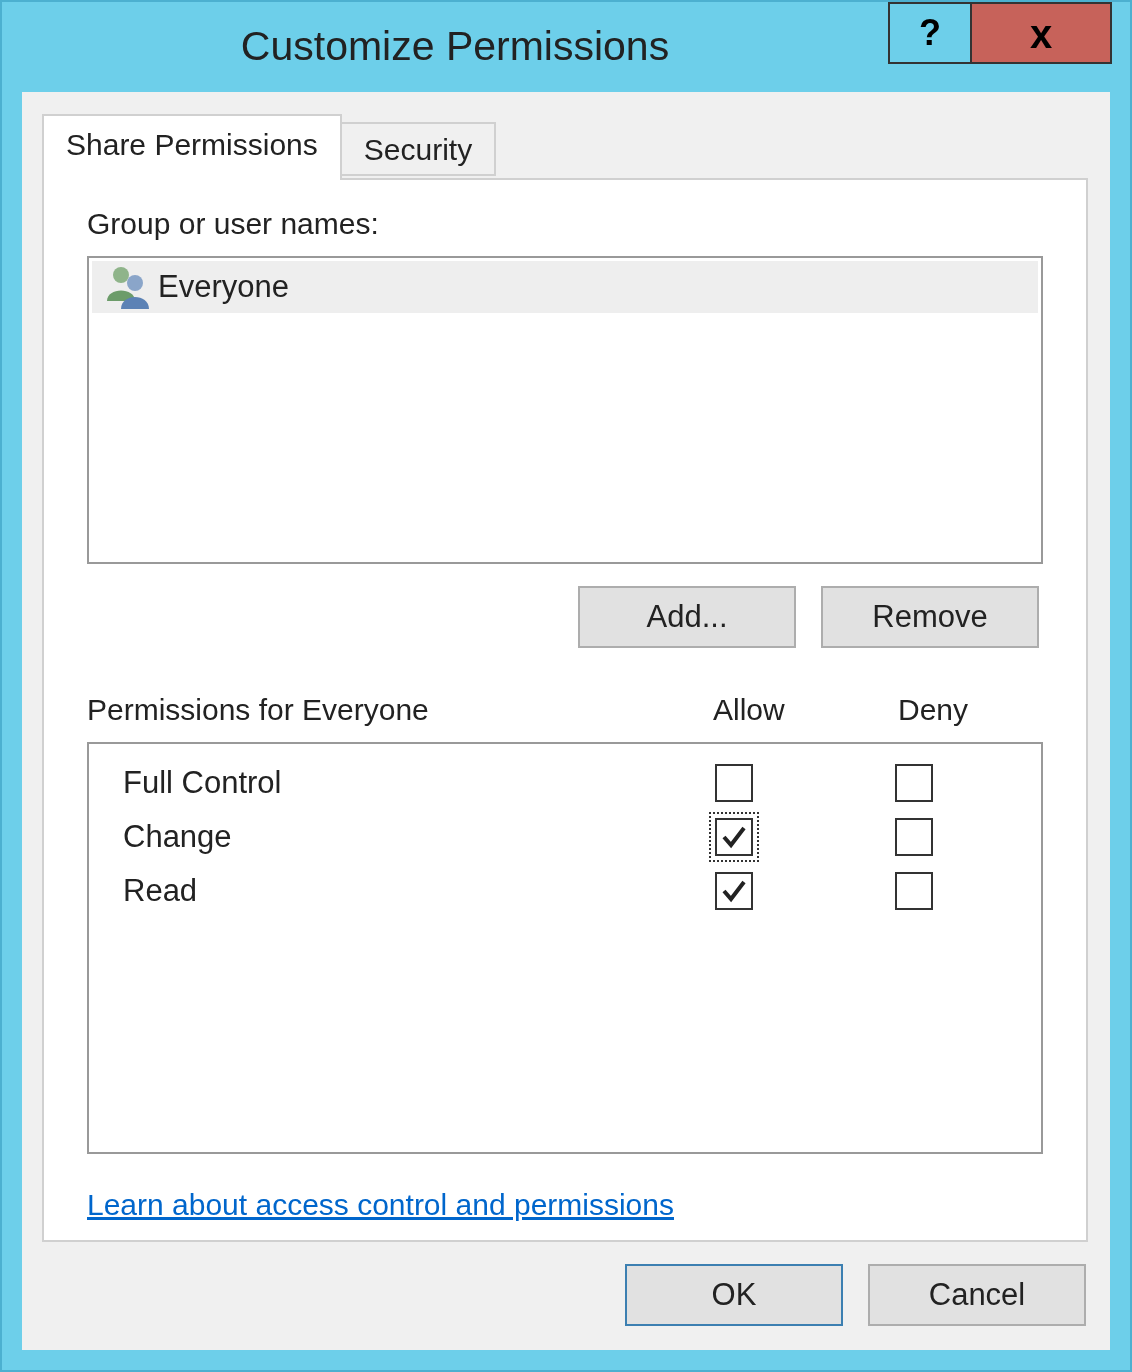 The image size is (1132, 1372). Describe the element at coordinates (233, 224) in the screenshot. I see `group-label: Group or user names:` at that location.